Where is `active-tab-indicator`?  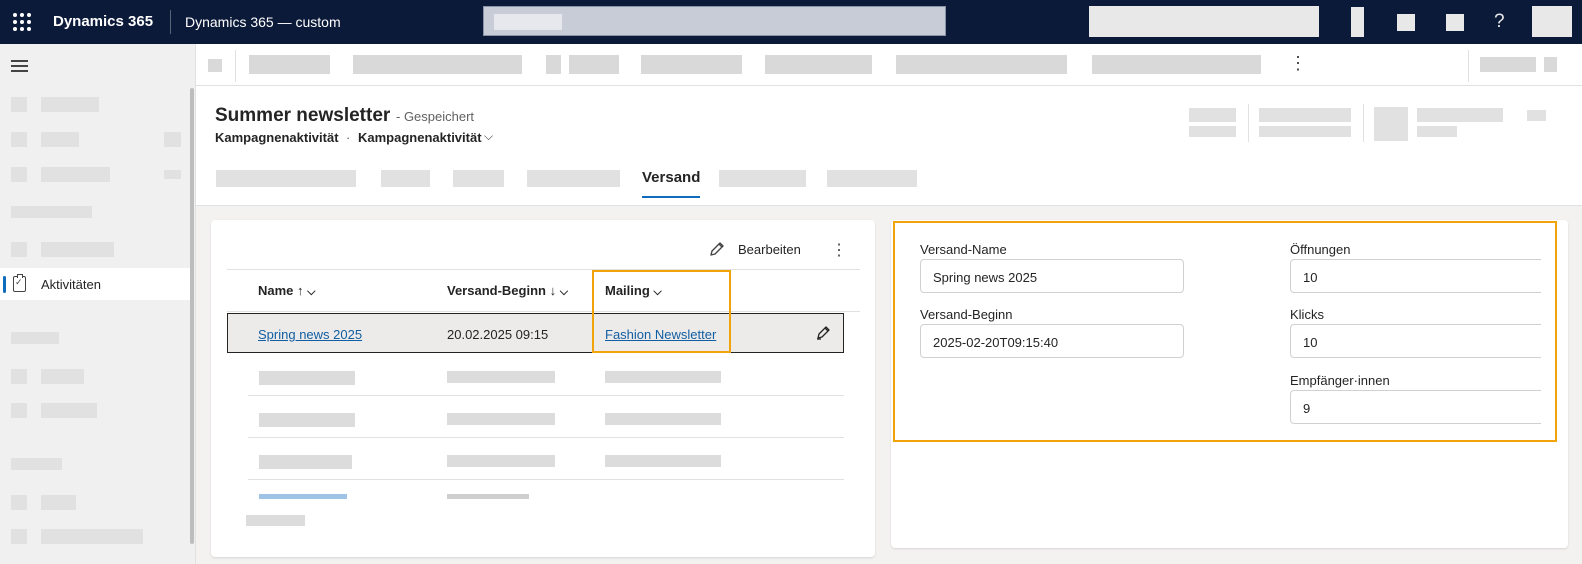 active-tab-indicator is located at coordinates (671, 197).